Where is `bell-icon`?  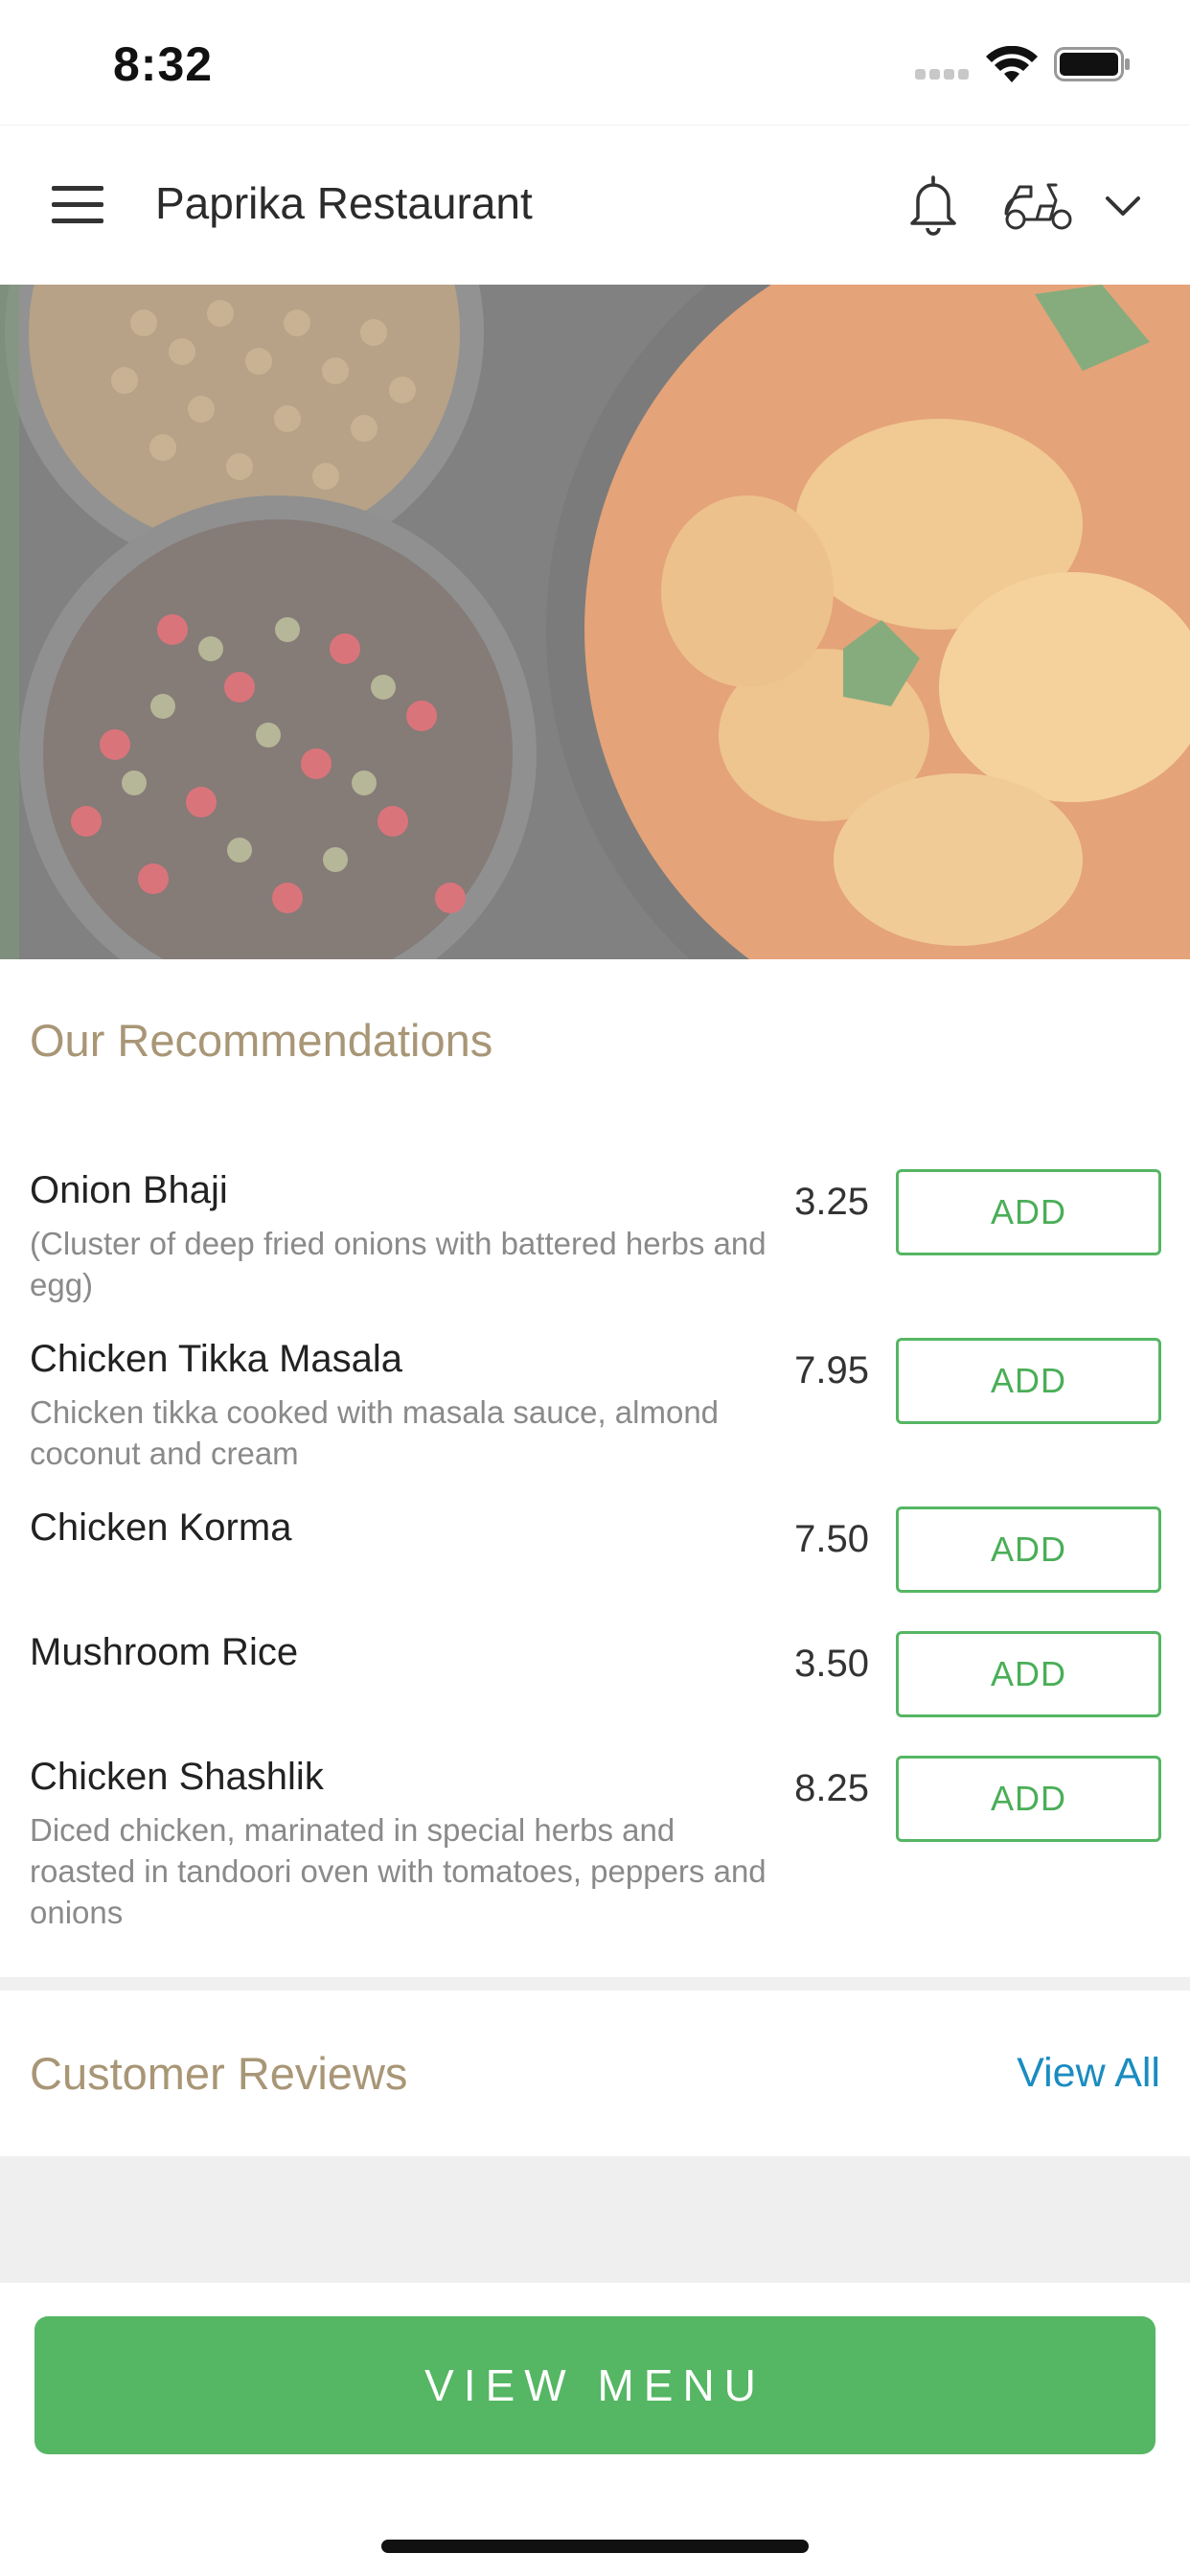 bell-icon is located at coordinates (933, 205).